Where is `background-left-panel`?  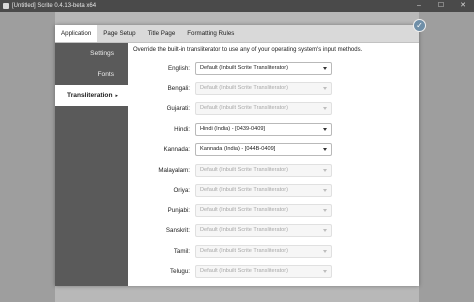
background-left-panel is located at coordinates (27, 157).